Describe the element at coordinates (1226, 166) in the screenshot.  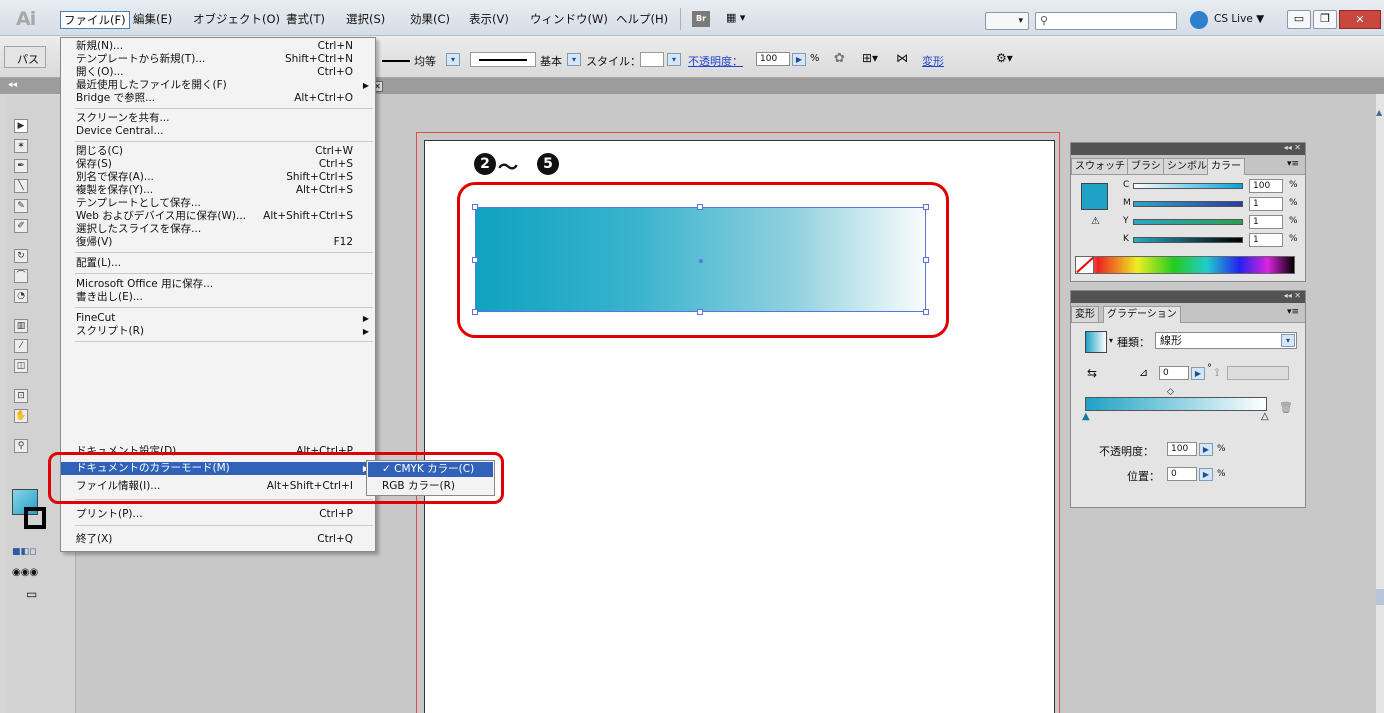
I see `tab-color: カラー` at that location.